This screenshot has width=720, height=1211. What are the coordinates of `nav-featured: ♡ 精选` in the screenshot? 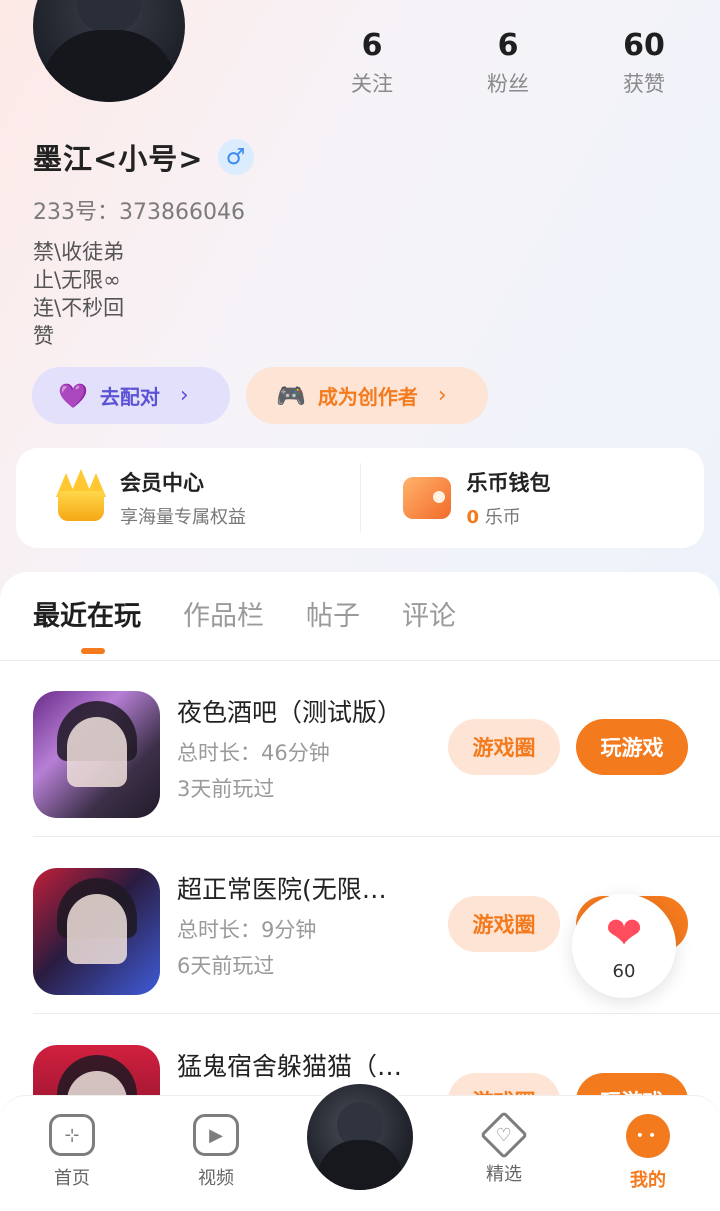 It's located at (504, 1148).